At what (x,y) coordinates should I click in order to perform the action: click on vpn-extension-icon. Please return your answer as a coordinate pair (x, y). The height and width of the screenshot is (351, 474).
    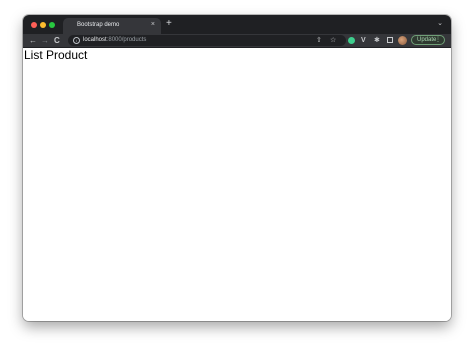
    Looking at the image, I should click on (351, 40).